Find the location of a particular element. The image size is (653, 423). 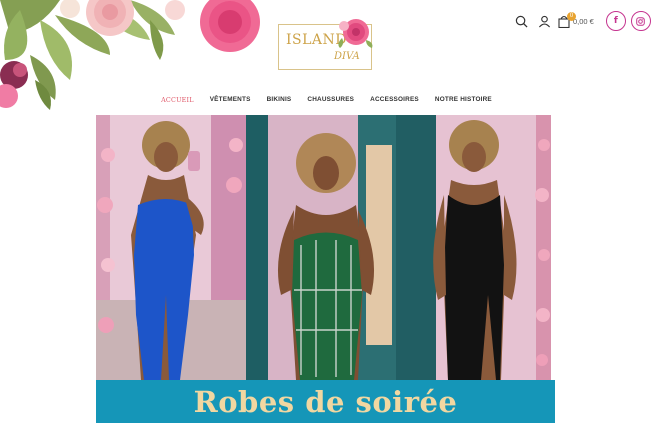

hero-caption-bar: Robes de soirée is located at coordinates (325, 401).